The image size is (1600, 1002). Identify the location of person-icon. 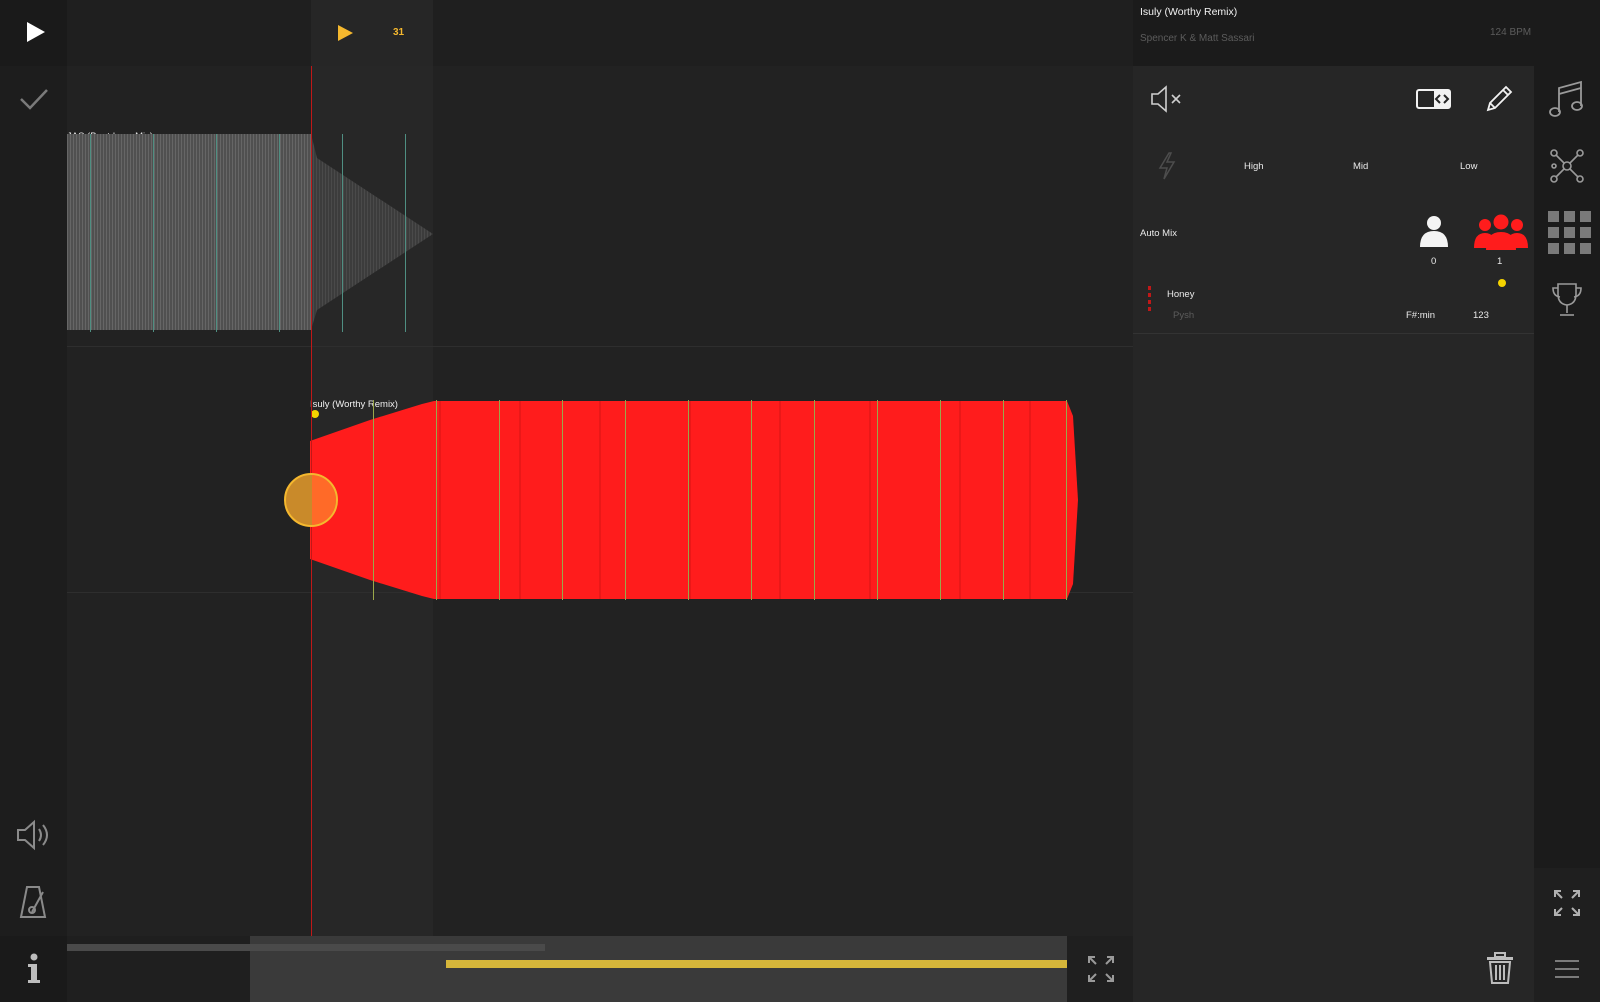
(1434, 231).